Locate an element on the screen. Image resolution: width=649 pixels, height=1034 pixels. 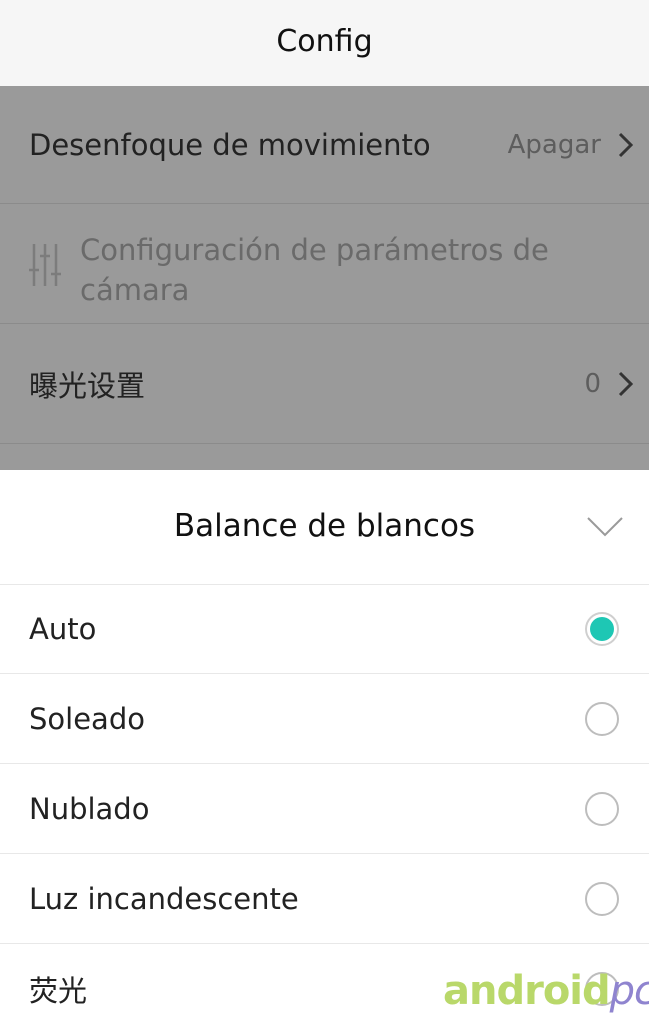
option-luz-incandescente: Luz incandescente is located at coordinates (324, 899).